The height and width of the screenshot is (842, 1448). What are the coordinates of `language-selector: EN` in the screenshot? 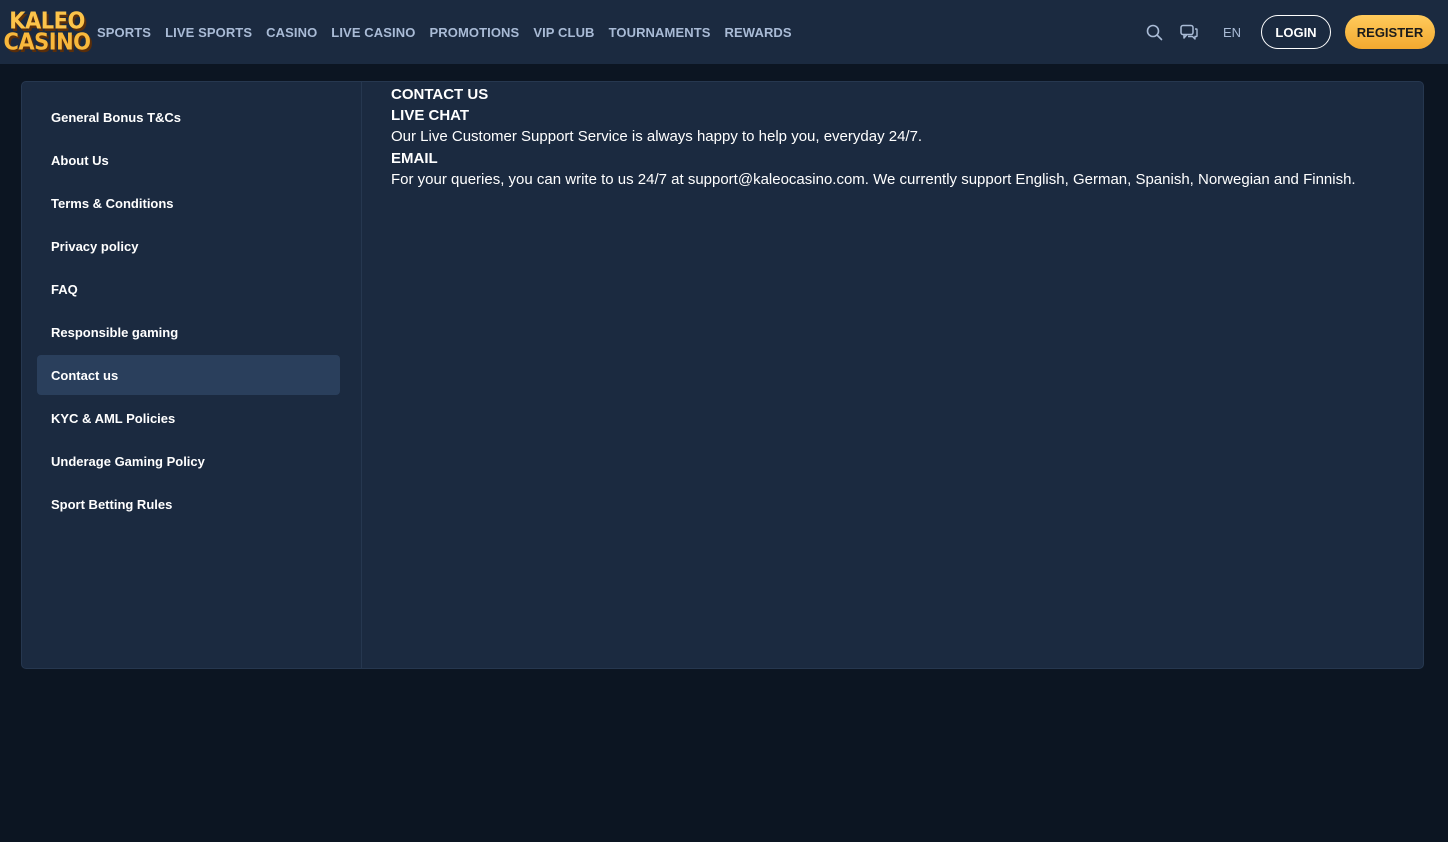 It's located at (1232, 32).